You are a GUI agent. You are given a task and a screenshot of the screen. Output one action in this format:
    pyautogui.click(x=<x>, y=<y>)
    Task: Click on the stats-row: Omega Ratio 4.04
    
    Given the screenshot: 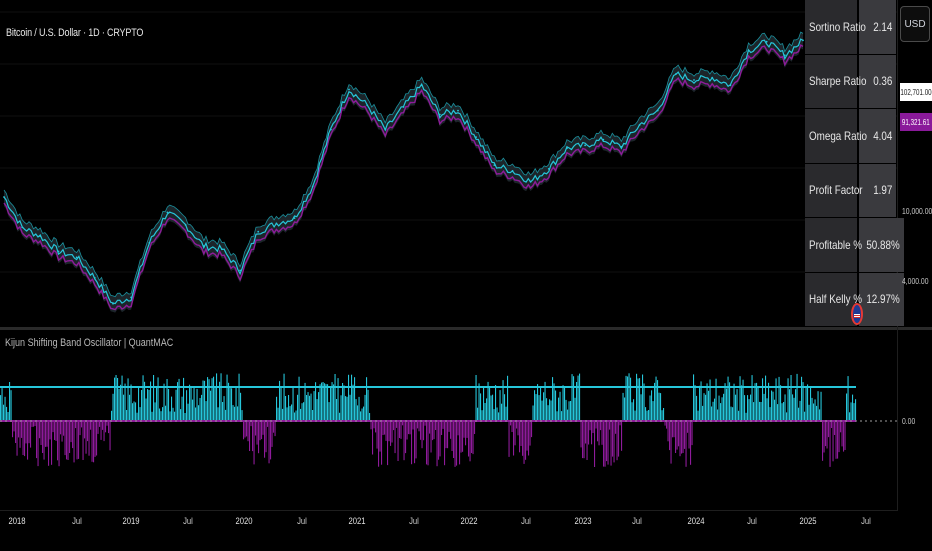 What is the action you would take?
    pyautogui.click(x=850, y=136)
    